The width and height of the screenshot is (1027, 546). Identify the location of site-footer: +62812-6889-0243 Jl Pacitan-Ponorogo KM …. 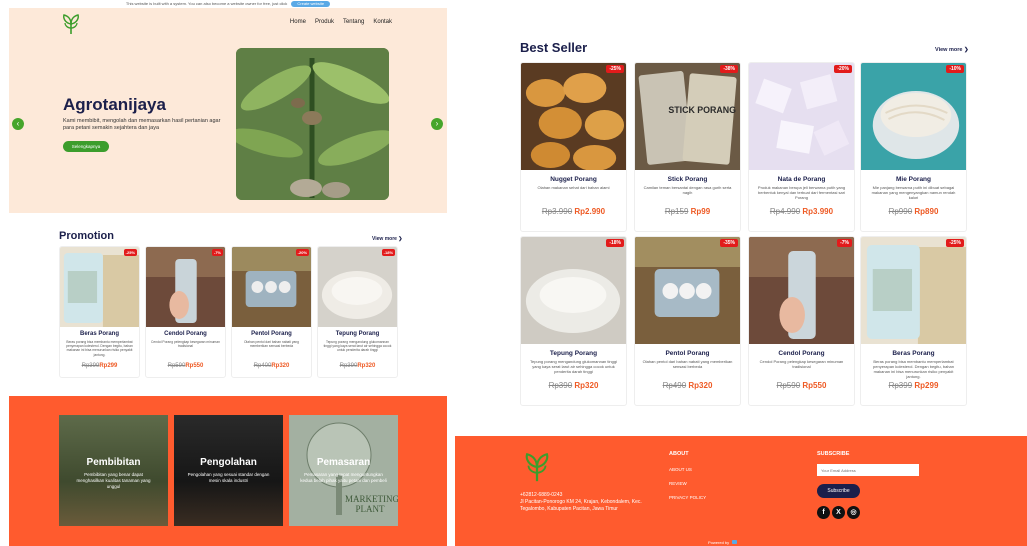
(741, 491).